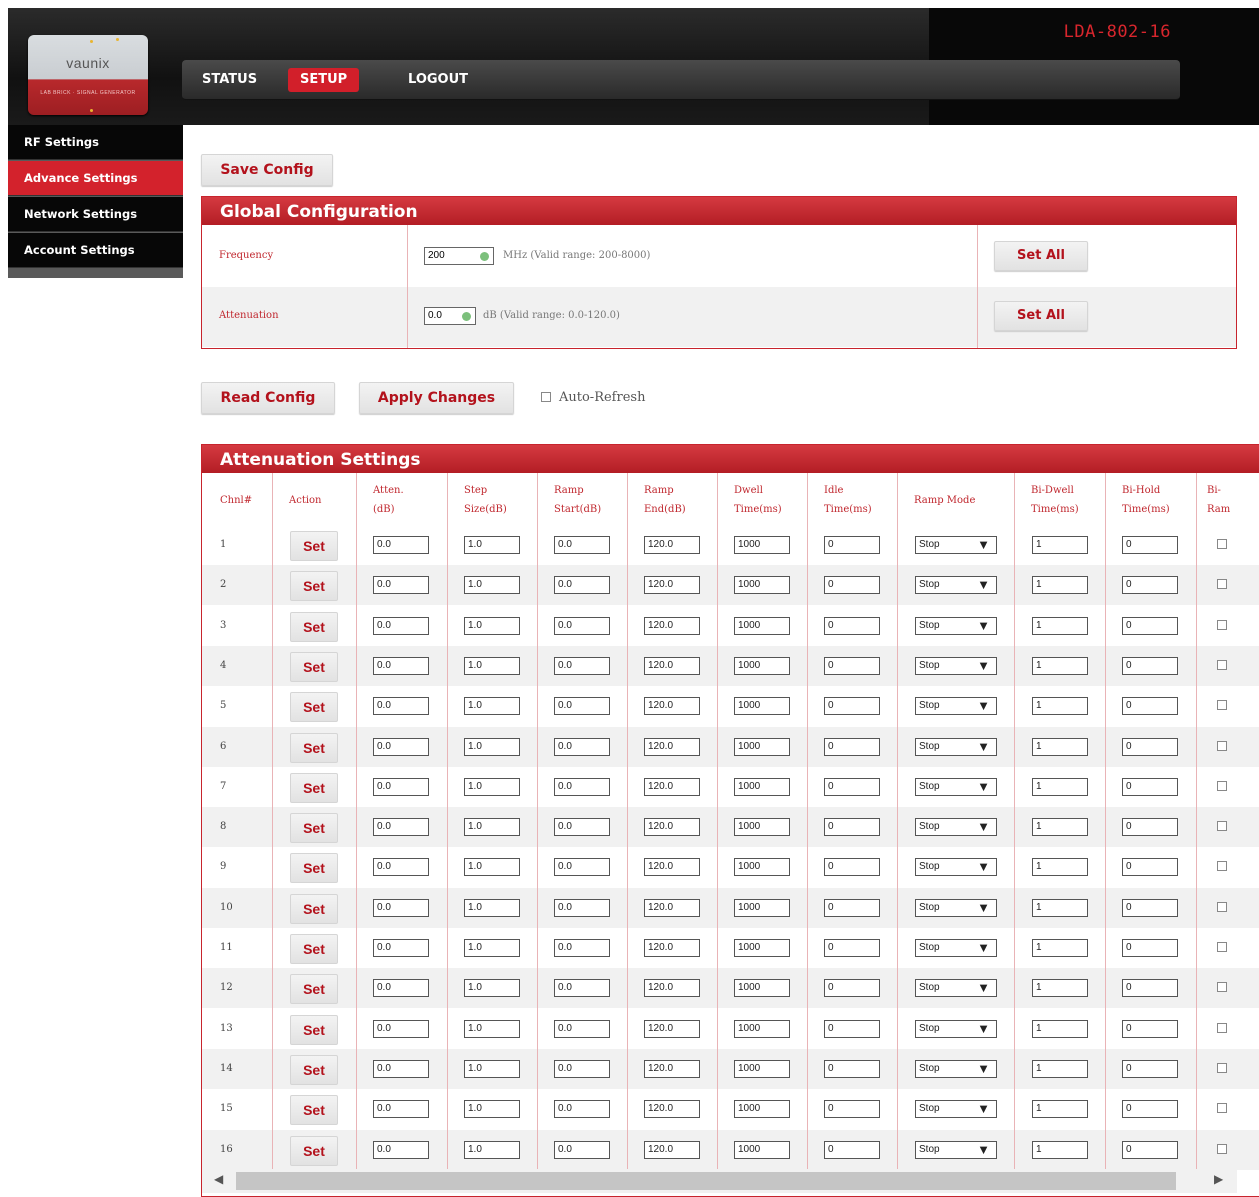  What do you see at coordinates (438, 80) in the screenshot?
I see `nav-logout: LOGOUT` at bounding box center [438, 80].